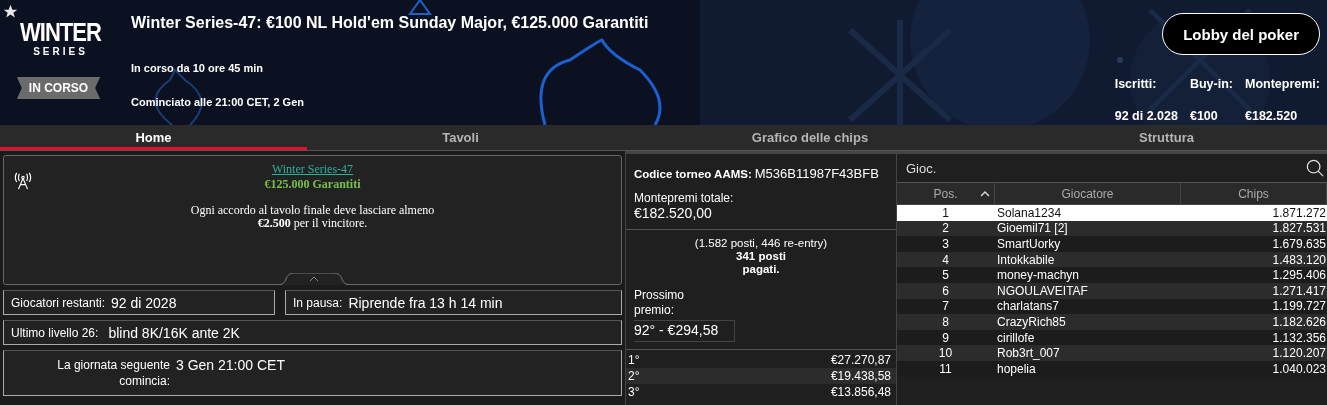  I want to click on paid-places-text: pagati., so click(761, 269).